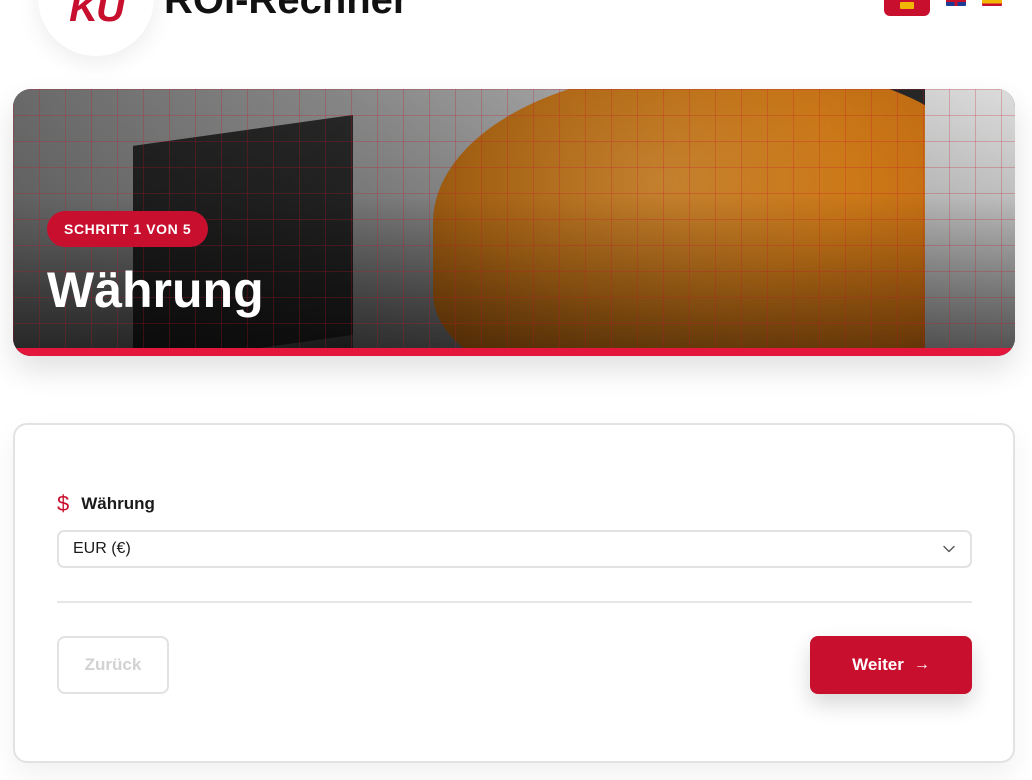  What do you see at coordinates (514, 549) in the screenshot?
I see `currency-select: EUR (€)` at bounding box center [514, 549].